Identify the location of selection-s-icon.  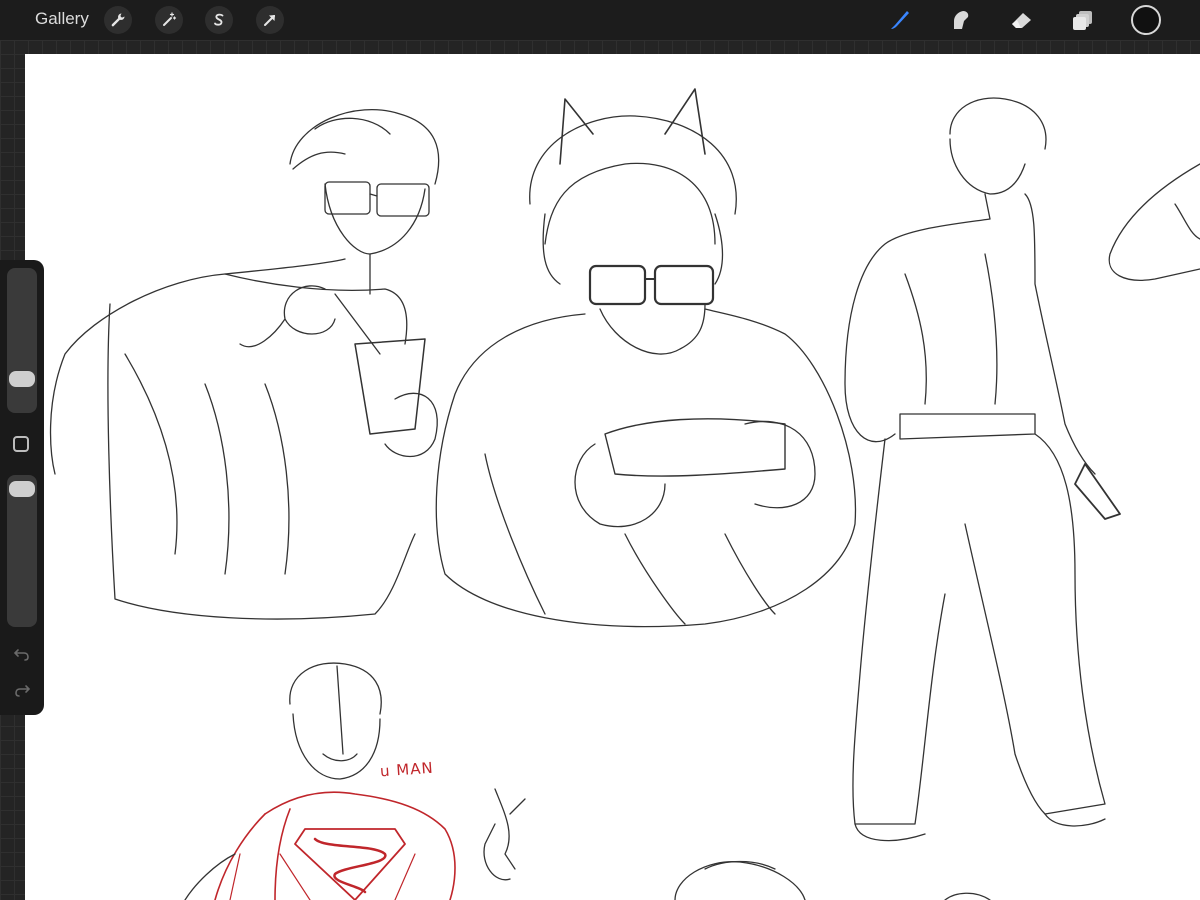
(219, 19).